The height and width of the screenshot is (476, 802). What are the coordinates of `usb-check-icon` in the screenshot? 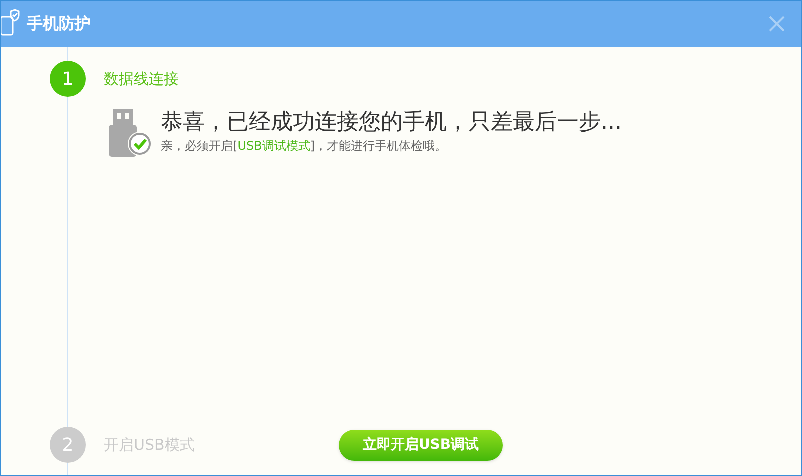 It's located at (130, 133).